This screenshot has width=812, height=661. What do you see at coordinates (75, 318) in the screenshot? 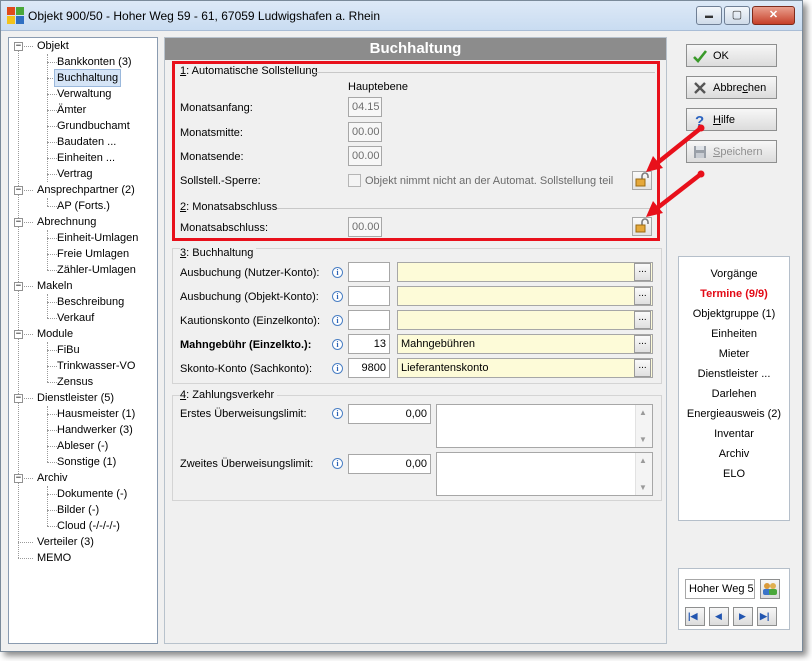
I see `tree-item-verkauf: Verkauf` at bounding box center [75, 318].